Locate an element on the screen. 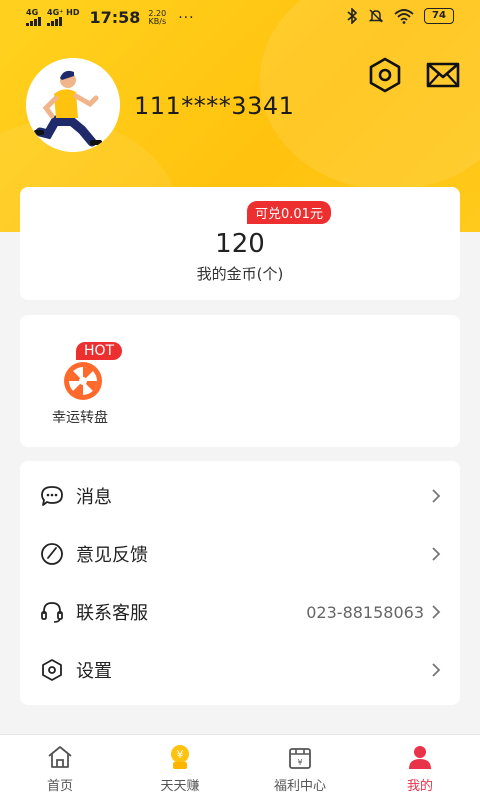  coins-card: 可兑0.01元 120 我的金币(个) is located at coordinates (240, 243).